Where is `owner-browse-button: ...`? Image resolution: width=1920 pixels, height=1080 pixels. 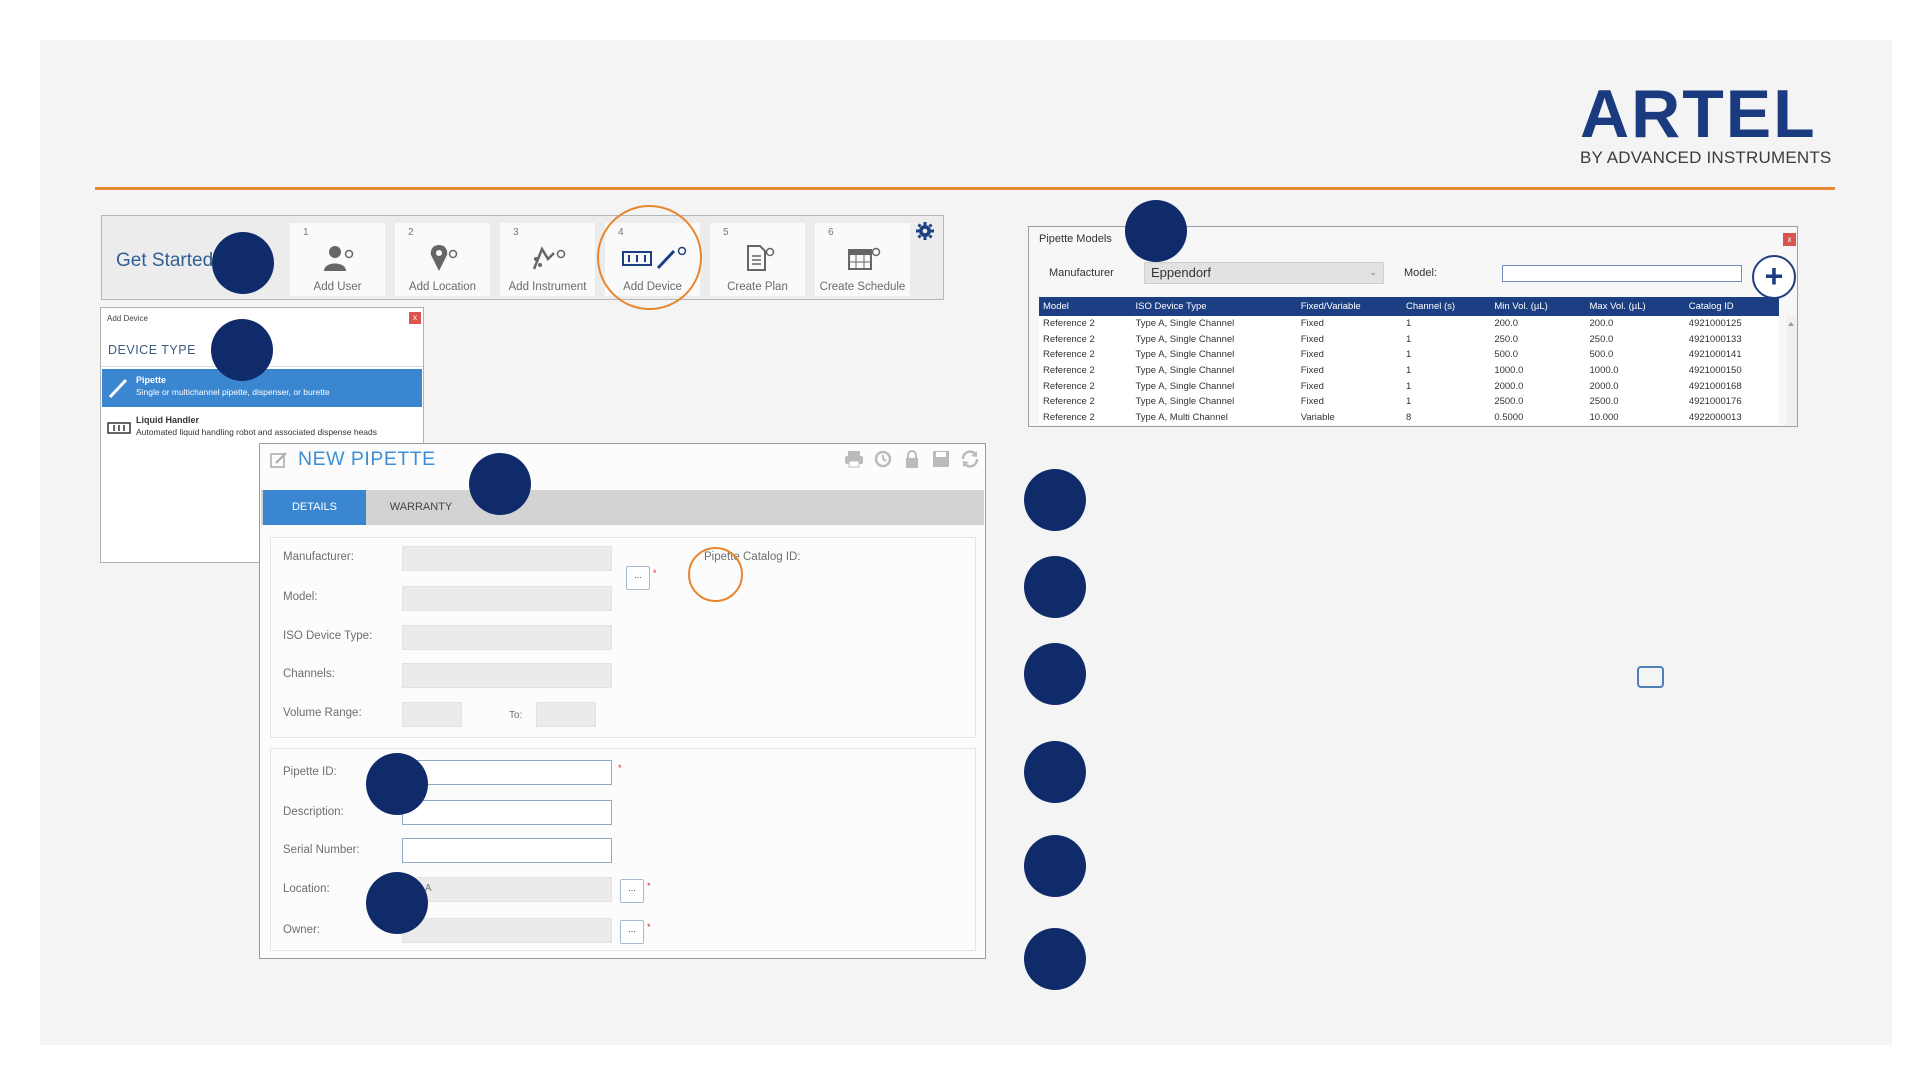
owner-browse-button: ... is located at coordinates (632, 932).